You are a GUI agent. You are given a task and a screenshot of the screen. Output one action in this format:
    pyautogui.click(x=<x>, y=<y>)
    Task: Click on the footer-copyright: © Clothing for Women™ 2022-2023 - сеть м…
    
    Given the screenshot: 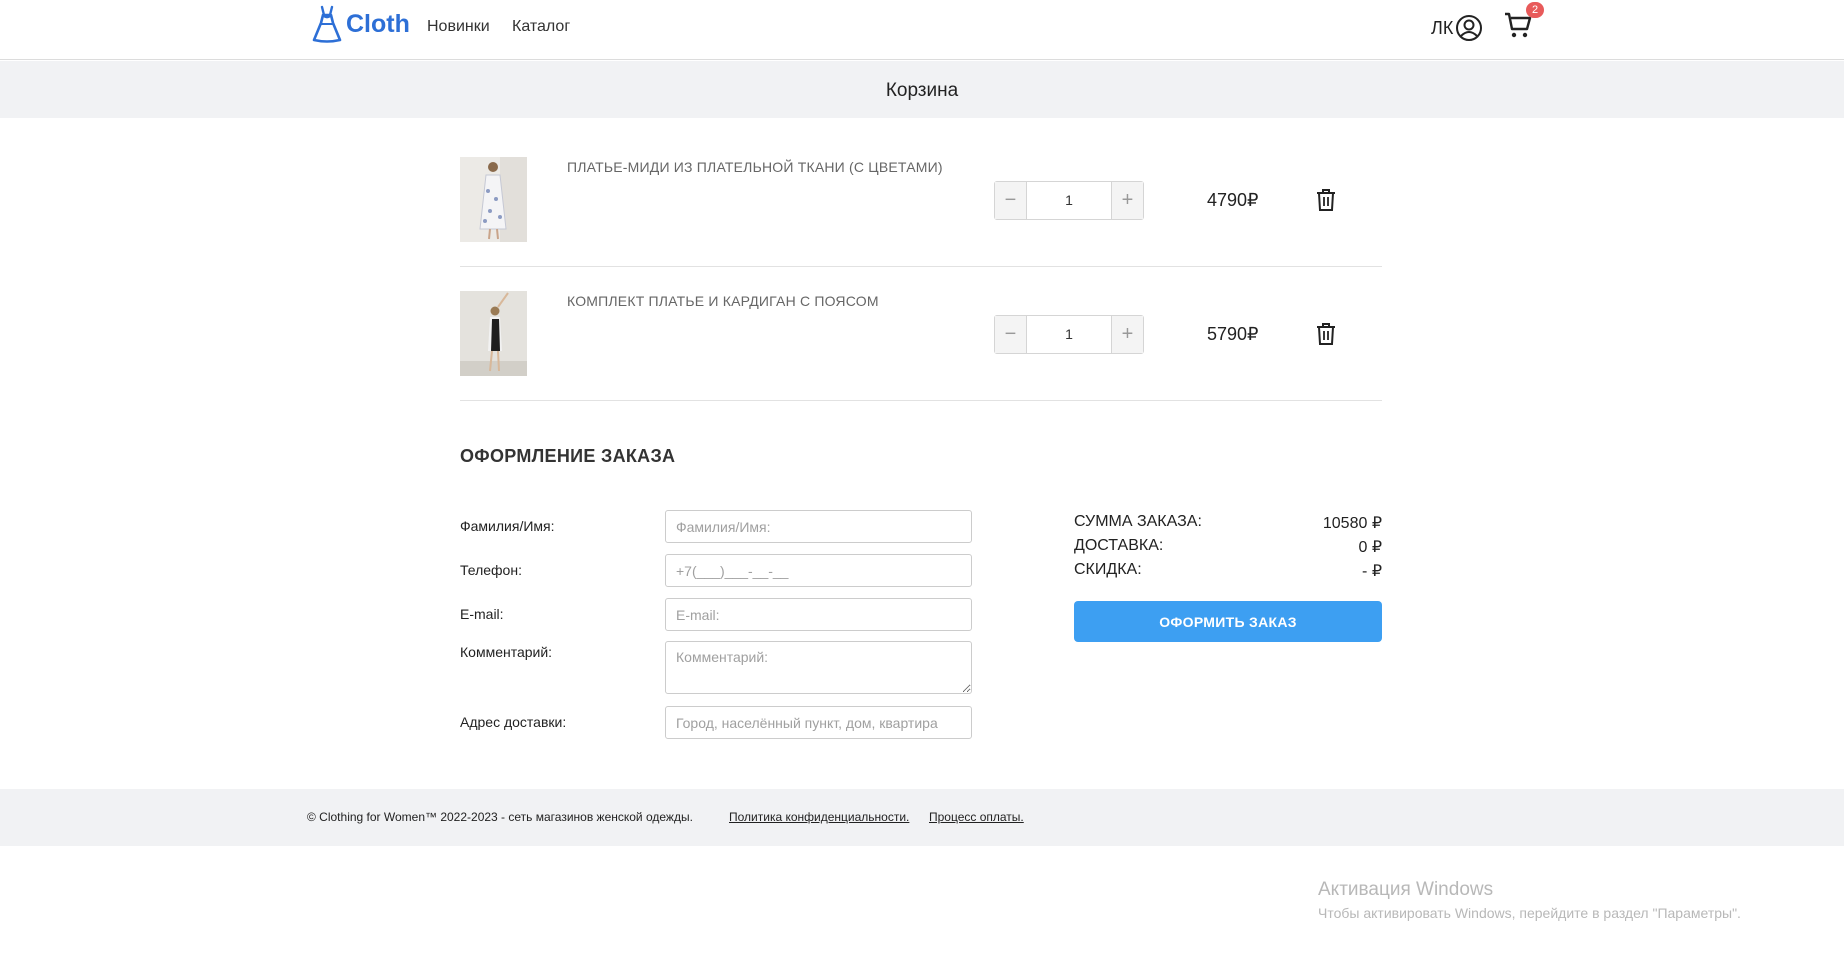 What is the action you would take?
    pyautogui.click(x=500, y=817)
    